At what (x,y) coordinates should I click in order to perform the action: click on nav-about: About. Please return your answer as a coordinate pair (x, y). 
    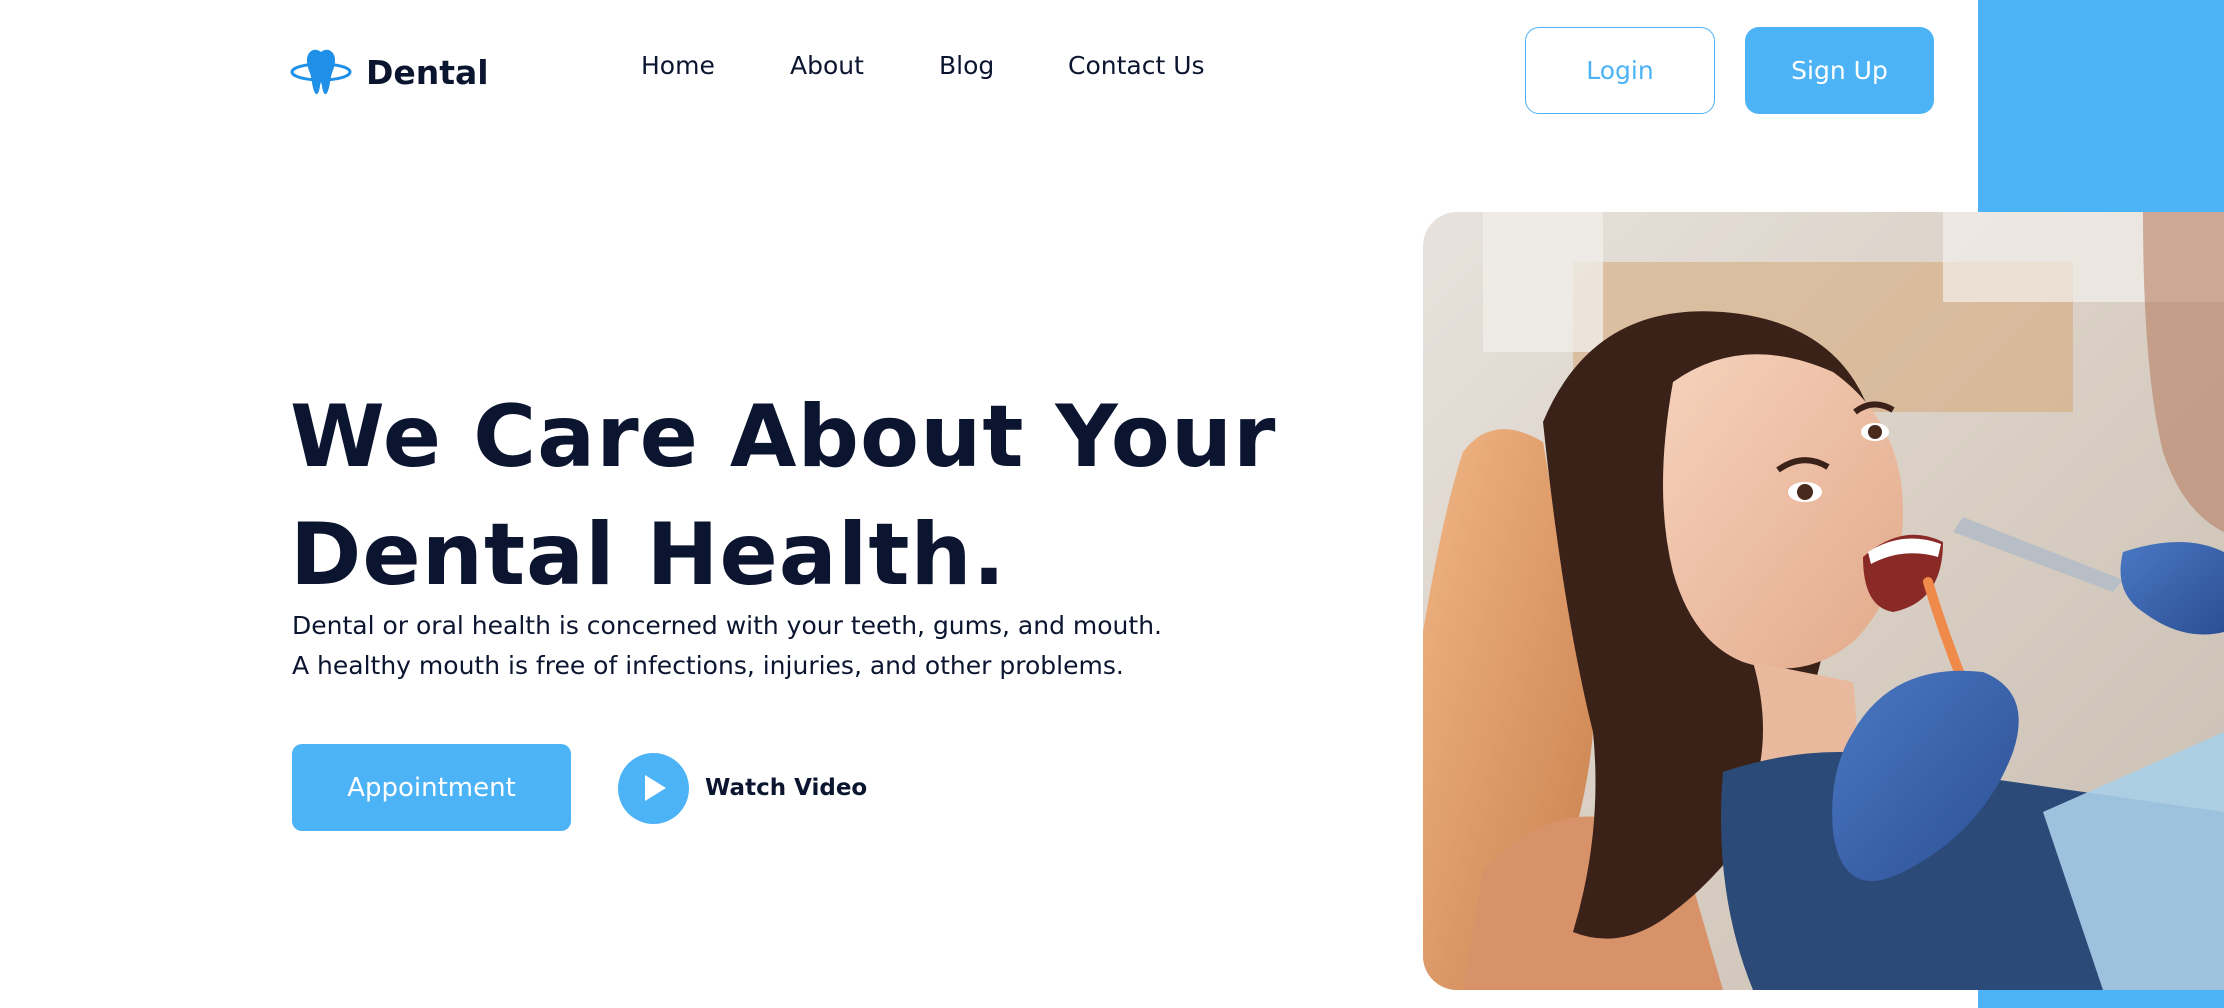
    Looking at the image, I should click on (827, 66).